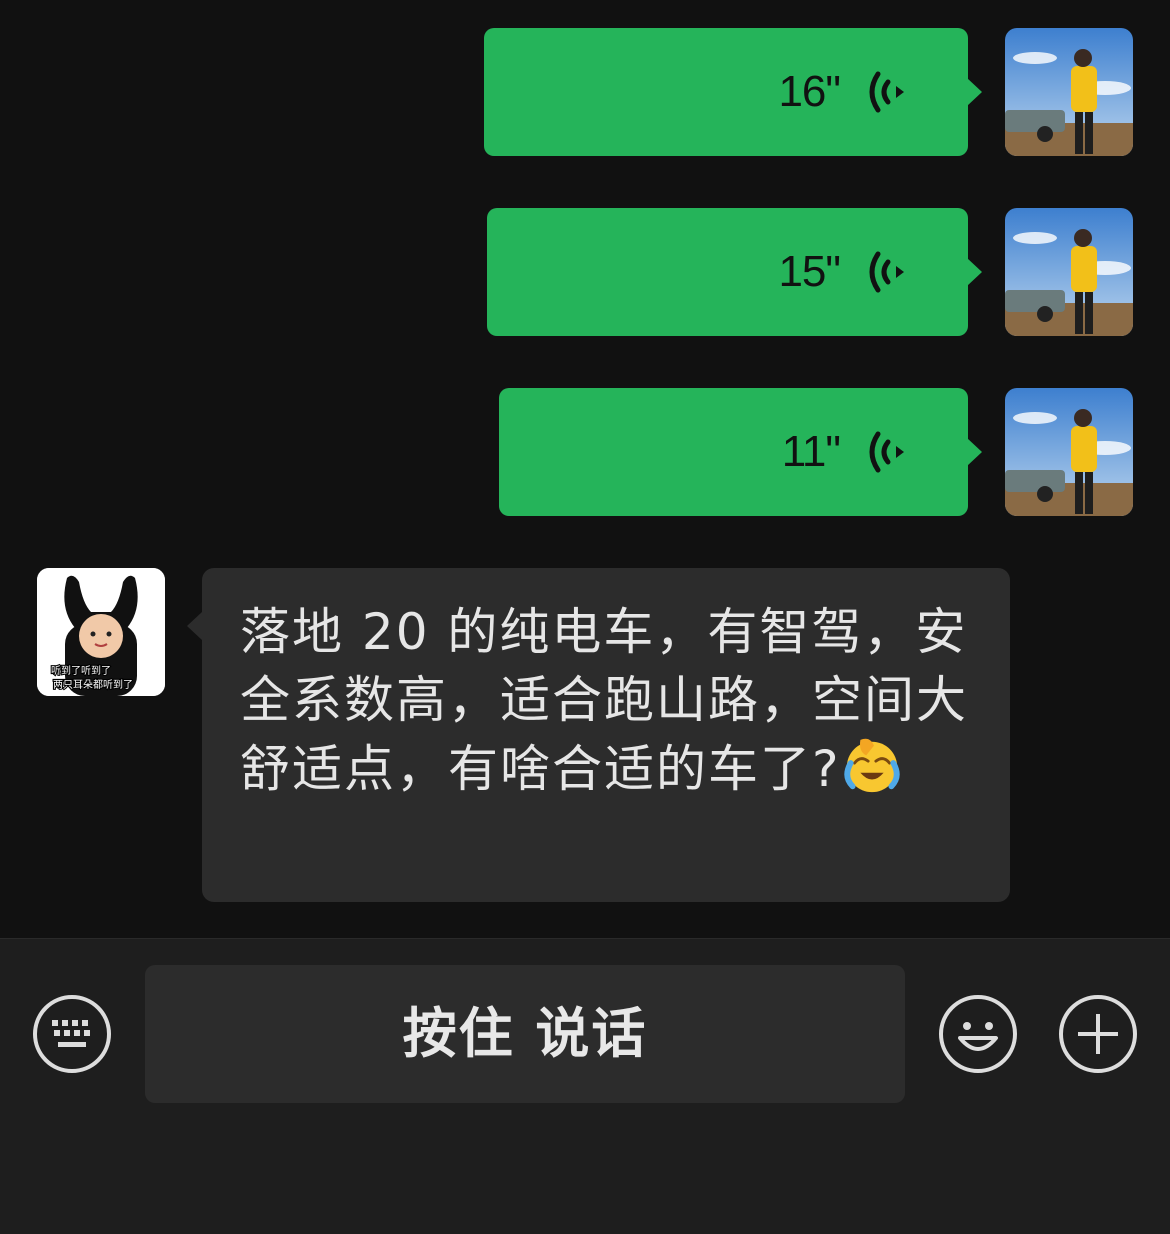 The height and width of the screenshot is (1234, 1170). Describe the element at coordinates (871, 765) in the screenshot. I see `face-with-tears-emoji` at that location.